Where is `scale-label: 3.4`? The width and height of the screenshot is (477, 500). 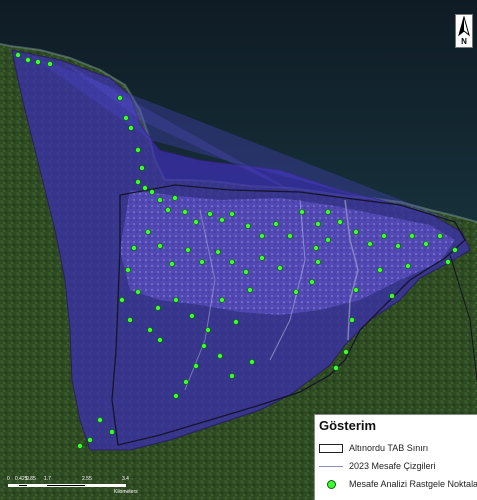 scale-label: 3.4 is located at coordinates (125, 479).